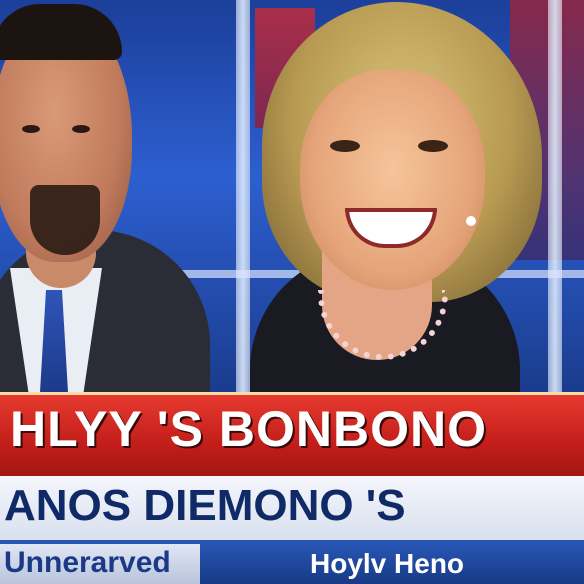 Image resolution: width=584 pixels, height=584 pixels. Describe the element at coordinates (205, 505) in the screenshot. I see `subheadline-text: ANOS DIEMONO 'S` at that location.